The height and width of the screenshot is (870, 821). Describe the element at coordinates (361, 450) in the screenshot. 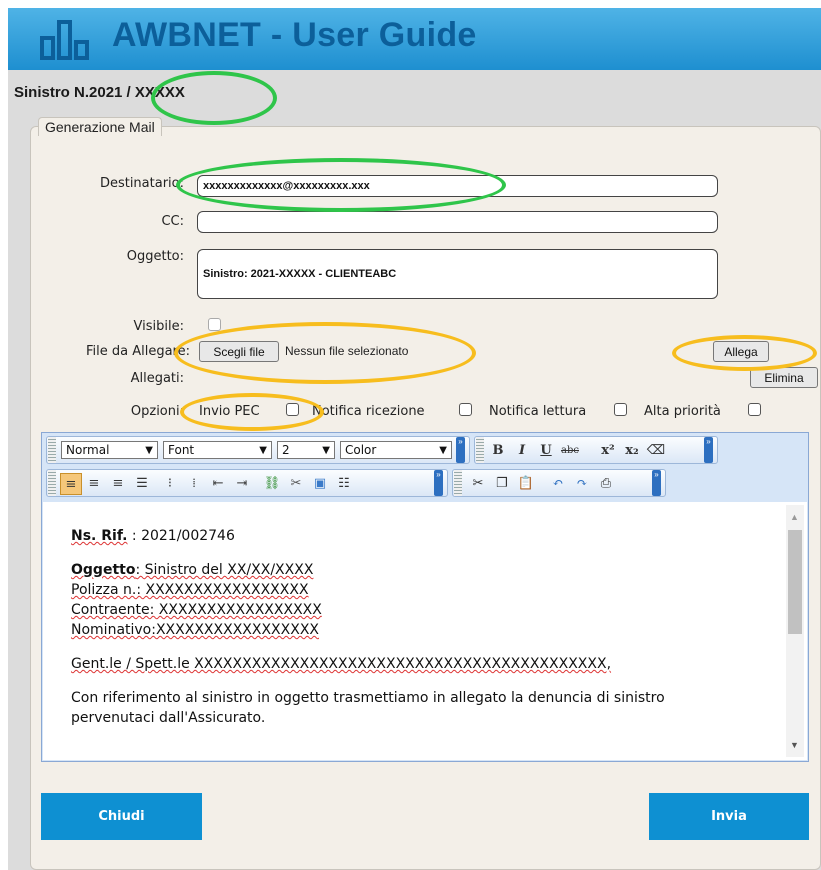

I see `color-select-value: Color` at that location.